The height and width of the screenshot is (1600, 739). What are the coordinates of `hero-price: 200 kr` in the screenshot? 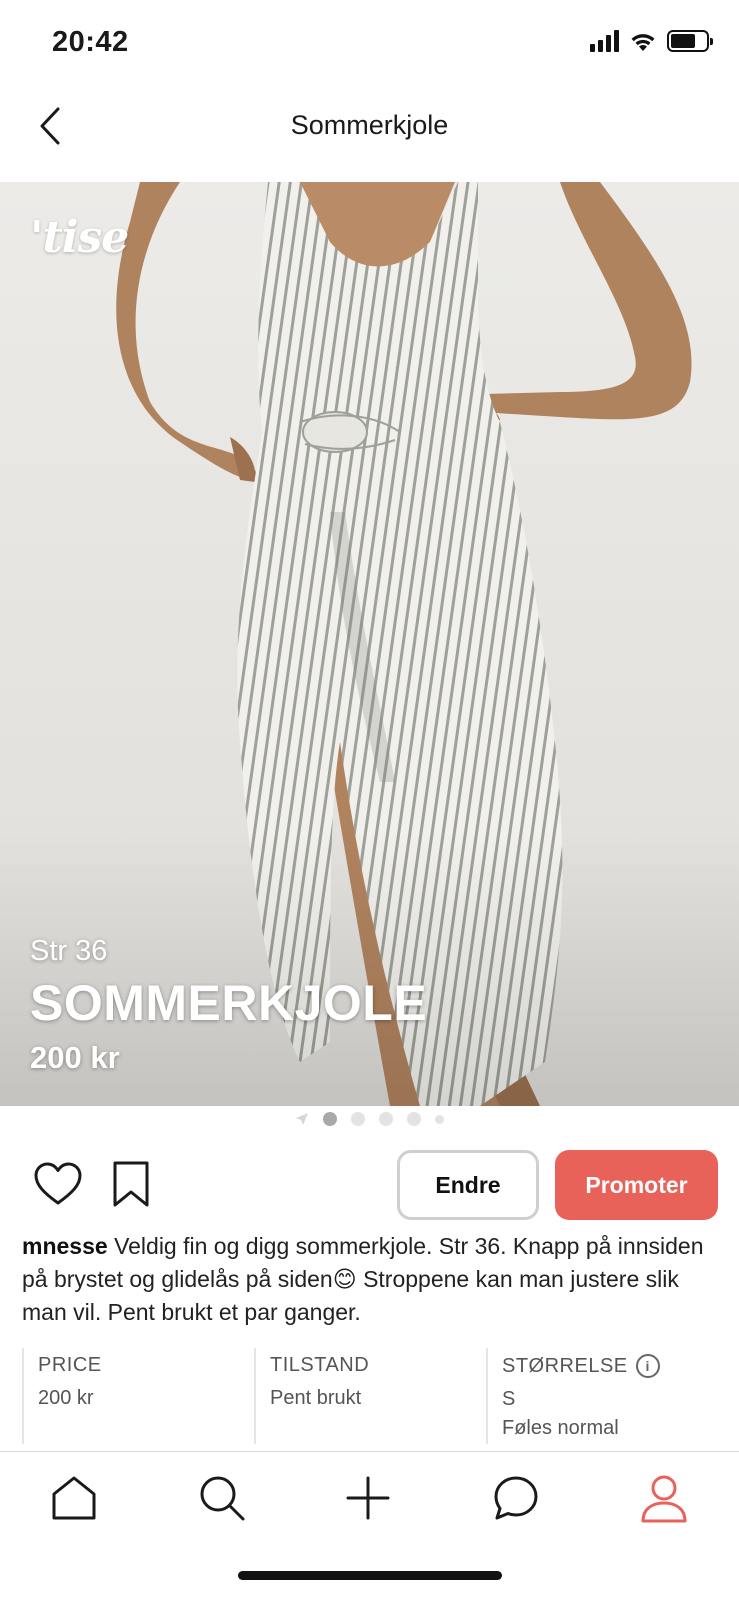 It's located at (75, 1057).